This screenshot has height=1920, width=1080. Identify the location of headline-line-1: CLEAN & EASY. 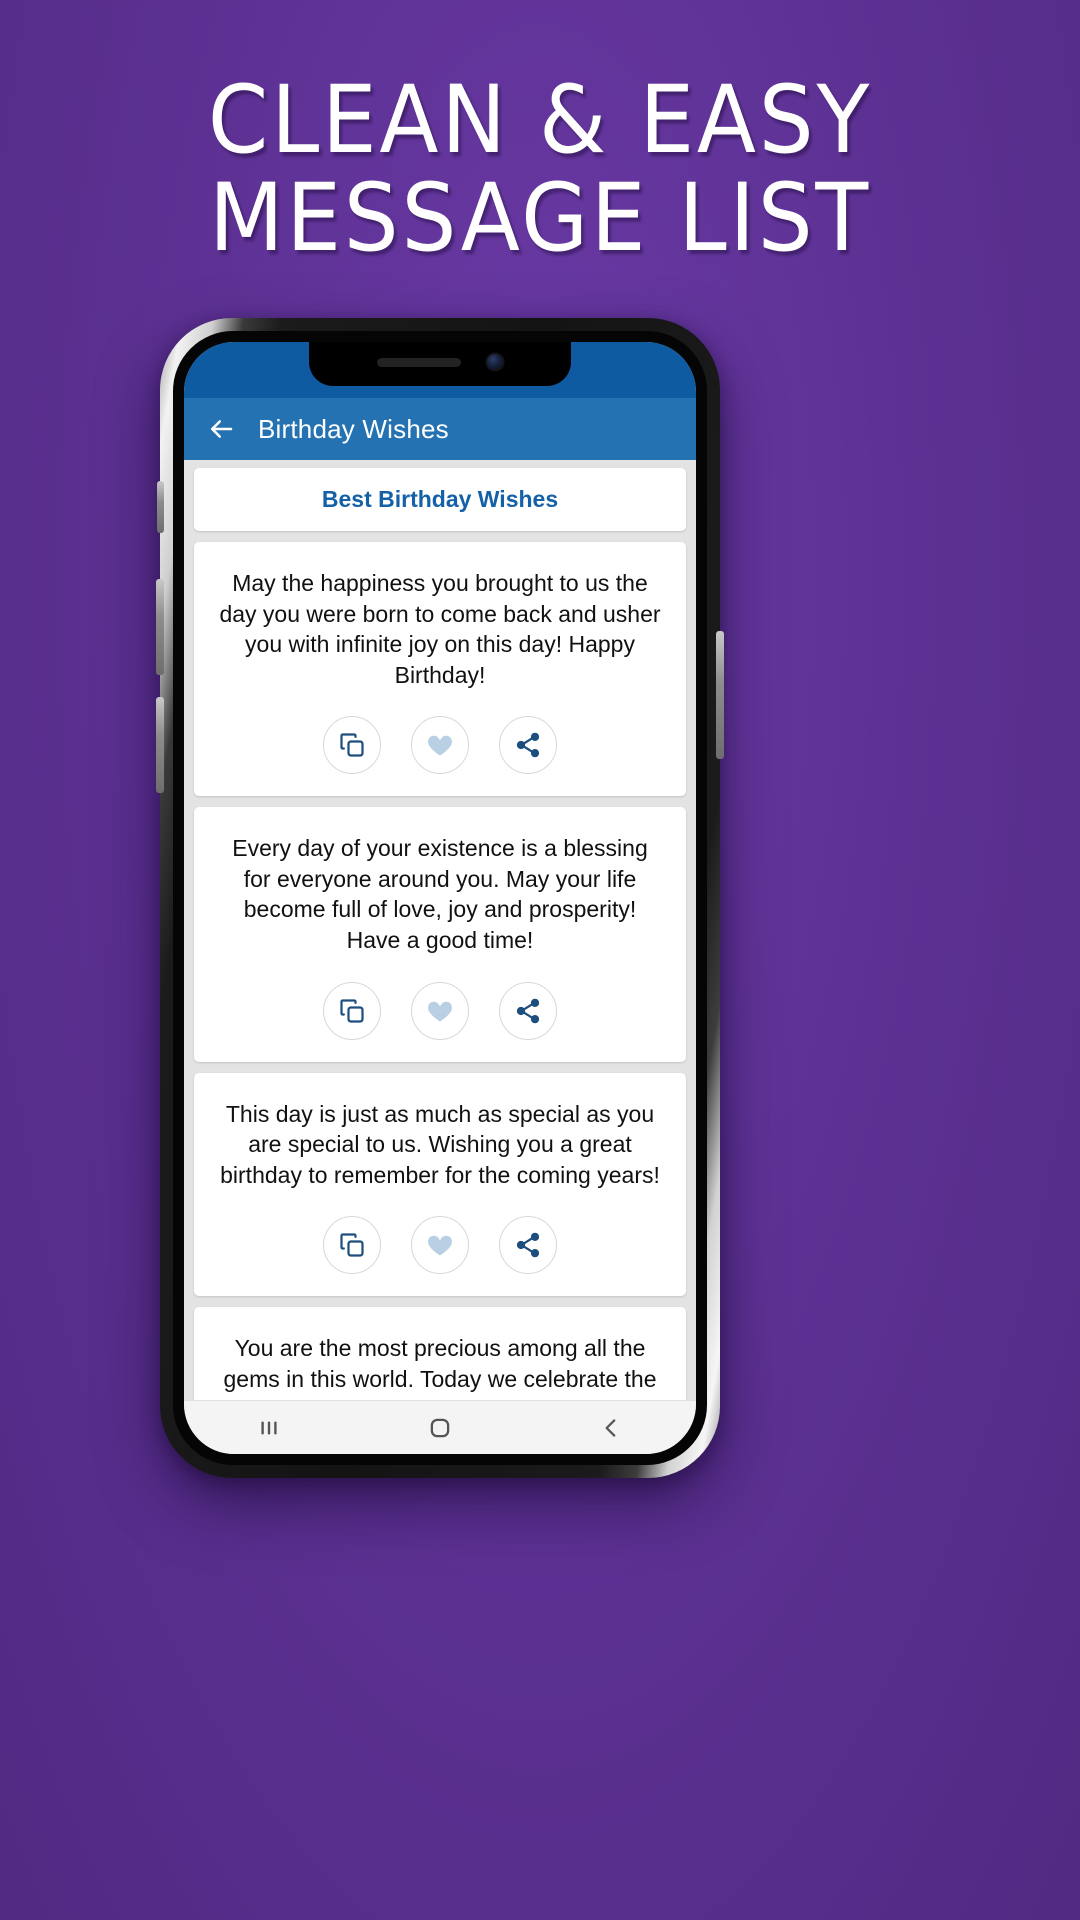
(540, 120).